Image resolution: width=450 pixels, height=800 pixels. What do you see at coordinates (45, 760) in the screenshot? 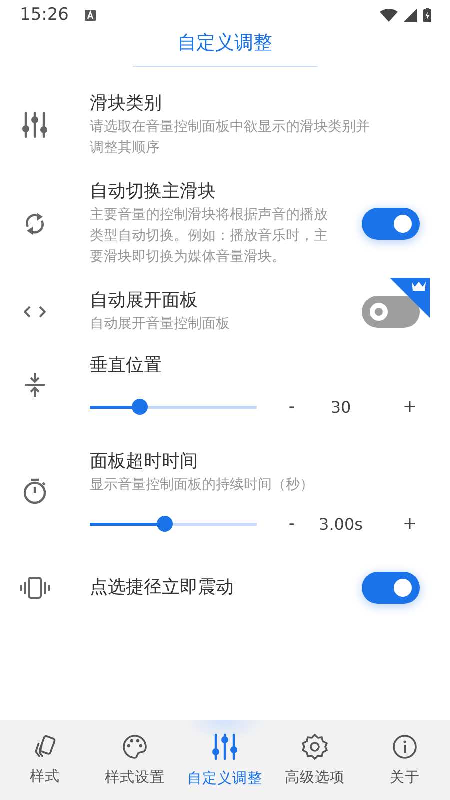
I see `nav-tab: 样式` at bounding box center [45, 760].